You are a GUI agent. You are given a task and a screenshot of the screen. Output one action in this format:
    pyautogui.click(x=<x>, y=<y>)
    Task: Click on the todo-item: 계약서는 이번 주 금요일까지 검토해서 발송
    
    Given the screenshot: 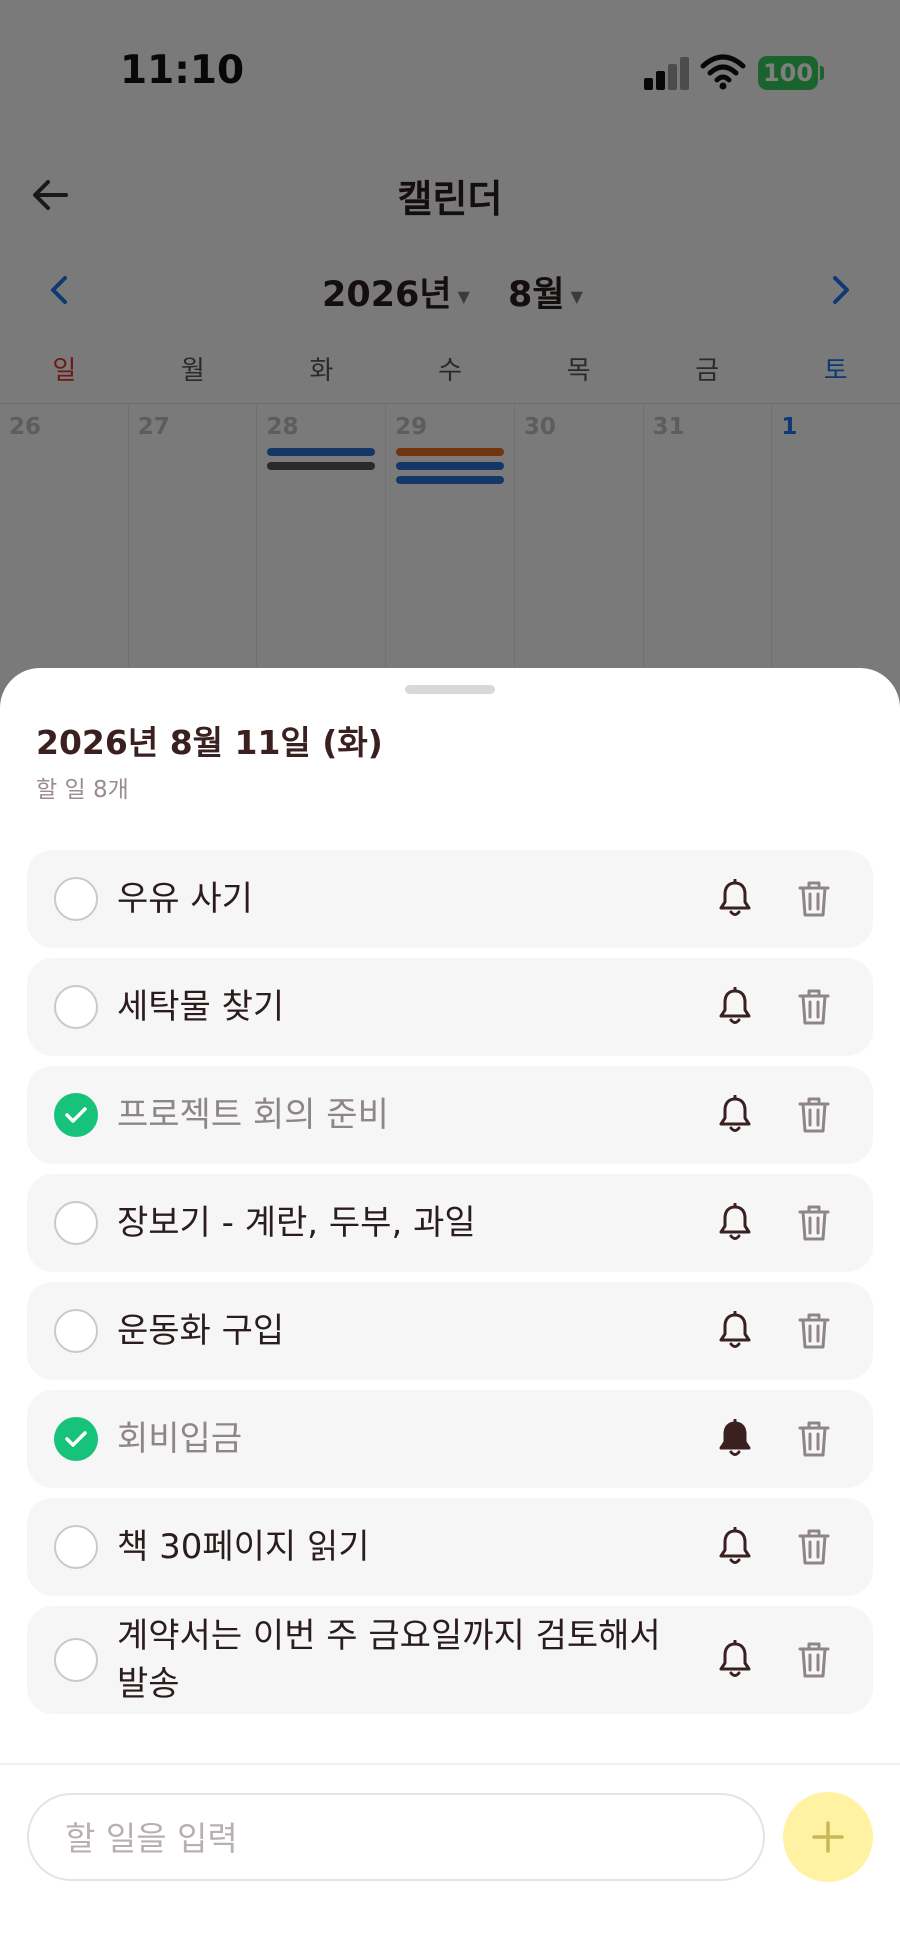 What is the action you would take?
    pyautogui.click(x=450, y=1660)
    